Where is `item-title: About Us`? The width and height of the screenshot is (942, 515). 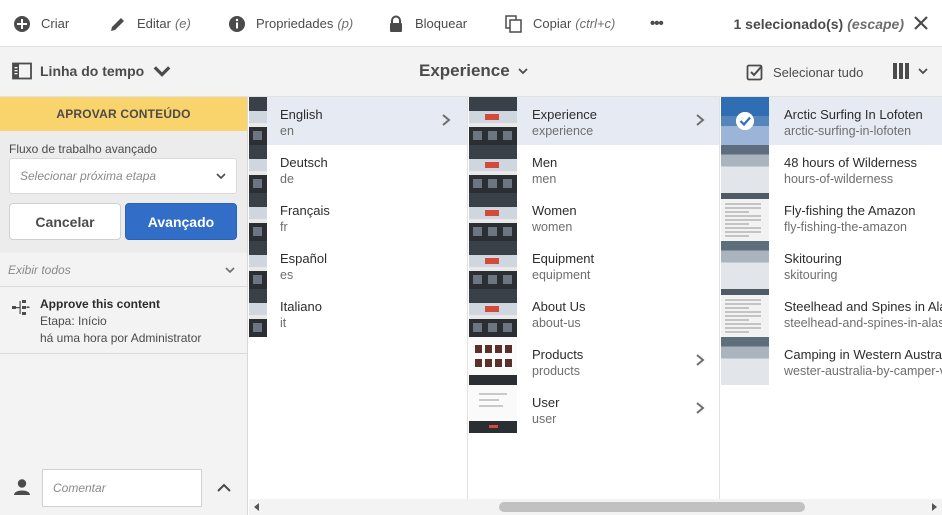
item-title: About Us is located at coordinates (559, 306).